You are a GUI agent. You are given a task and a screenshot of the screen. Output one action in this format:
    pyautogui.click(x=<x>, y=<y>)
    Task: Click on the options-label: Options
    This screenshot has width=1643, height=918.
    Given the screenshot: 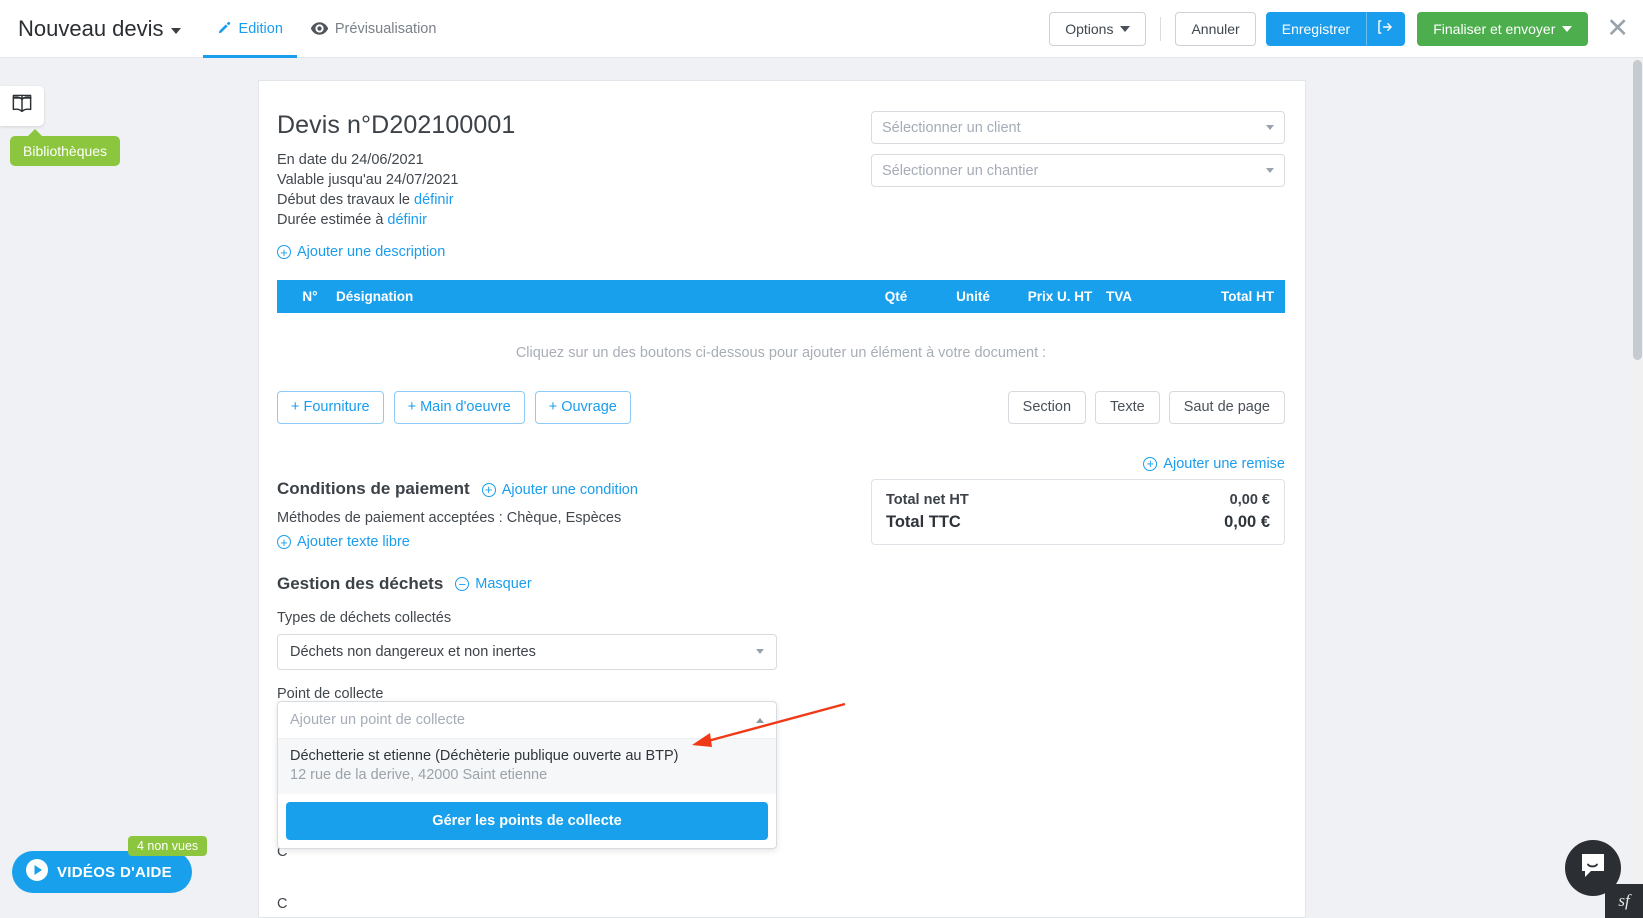 What is the action you would take?
    pyautogui.click(x=1089, y=28)
    